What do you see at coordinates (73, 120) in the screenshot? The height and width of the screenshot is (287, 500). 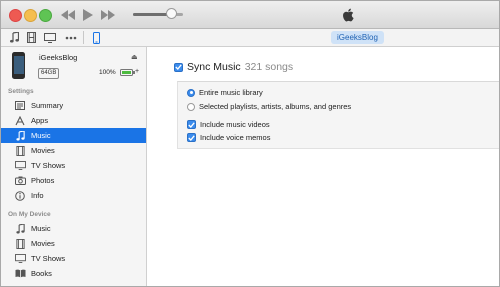 I see `sidebar-item-apps: Apps` at bounding box center [73, 120].